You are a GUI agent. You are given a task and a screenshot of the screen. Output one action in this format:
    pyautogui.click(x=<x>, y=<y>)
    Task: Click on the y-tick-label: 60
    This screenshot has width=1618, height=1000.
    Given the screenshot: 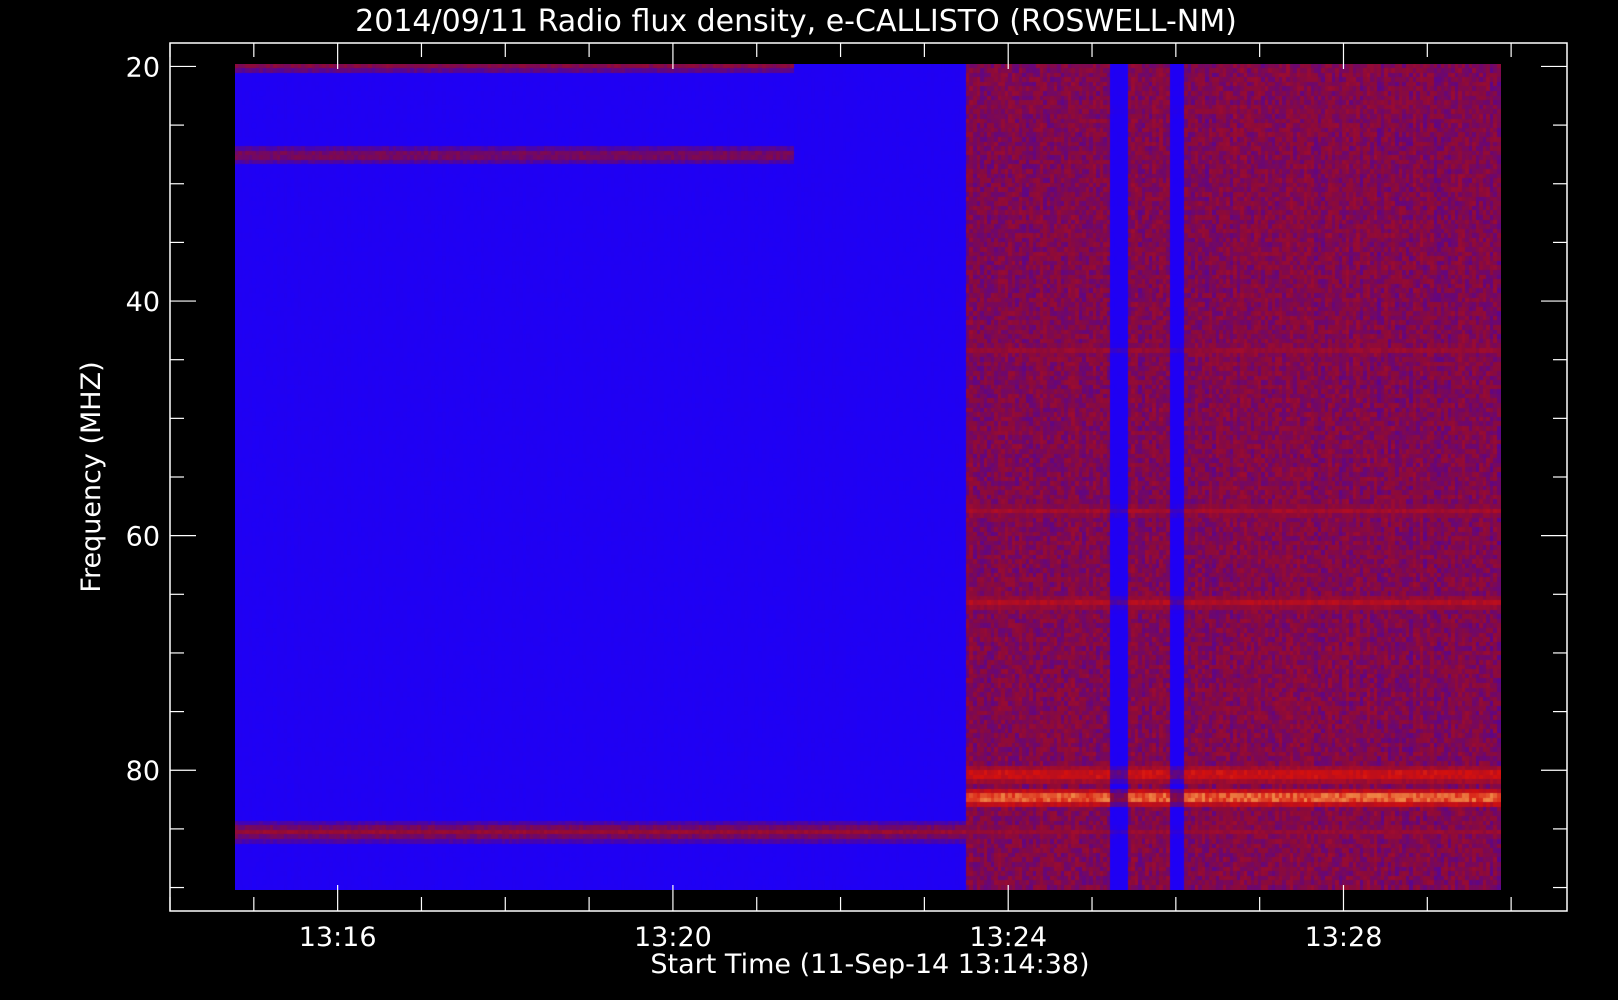 What is the action you would take?
    pyautogui.click(x=143, y=537)
    